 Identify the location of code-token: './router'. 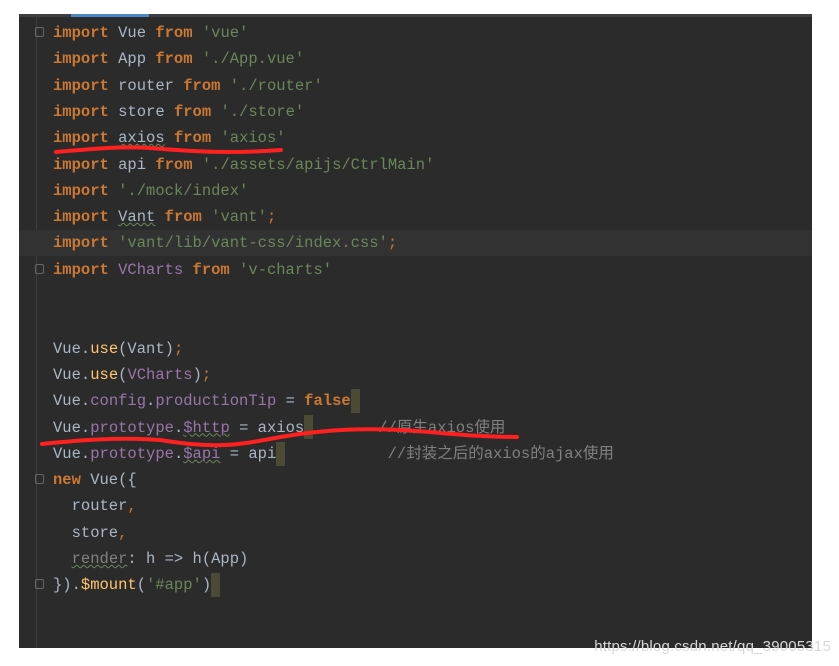
(271, 85).